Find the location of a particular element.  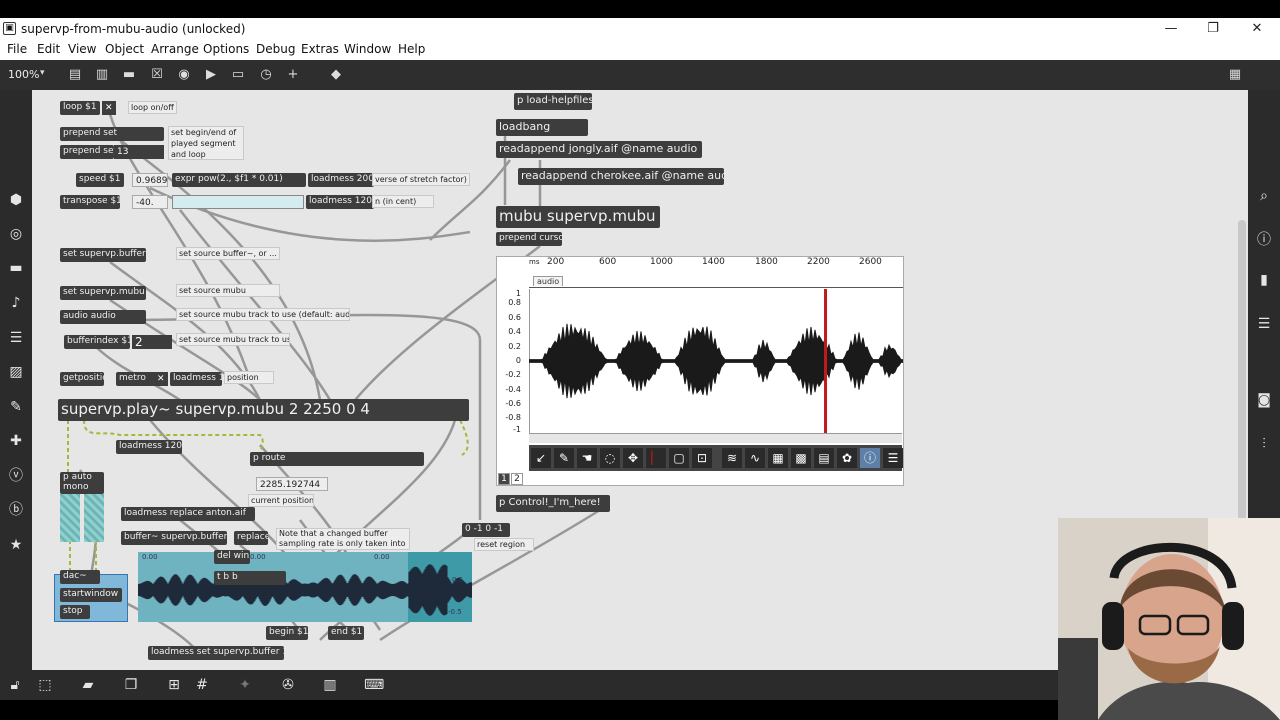

x-tick: 1400 is located at coordinates (713, 262).